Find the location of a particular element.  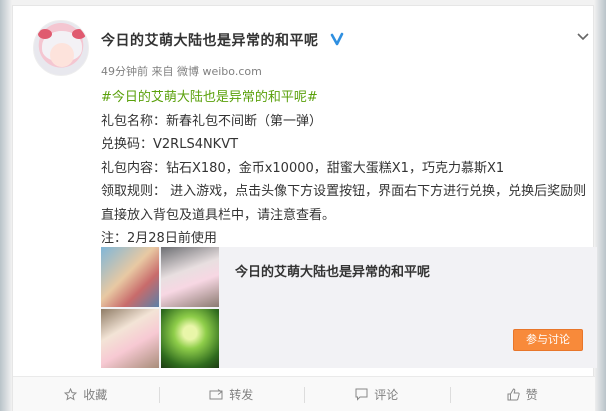

join-discussion-button: 参与讨论 is located at coordinates (548, 340).